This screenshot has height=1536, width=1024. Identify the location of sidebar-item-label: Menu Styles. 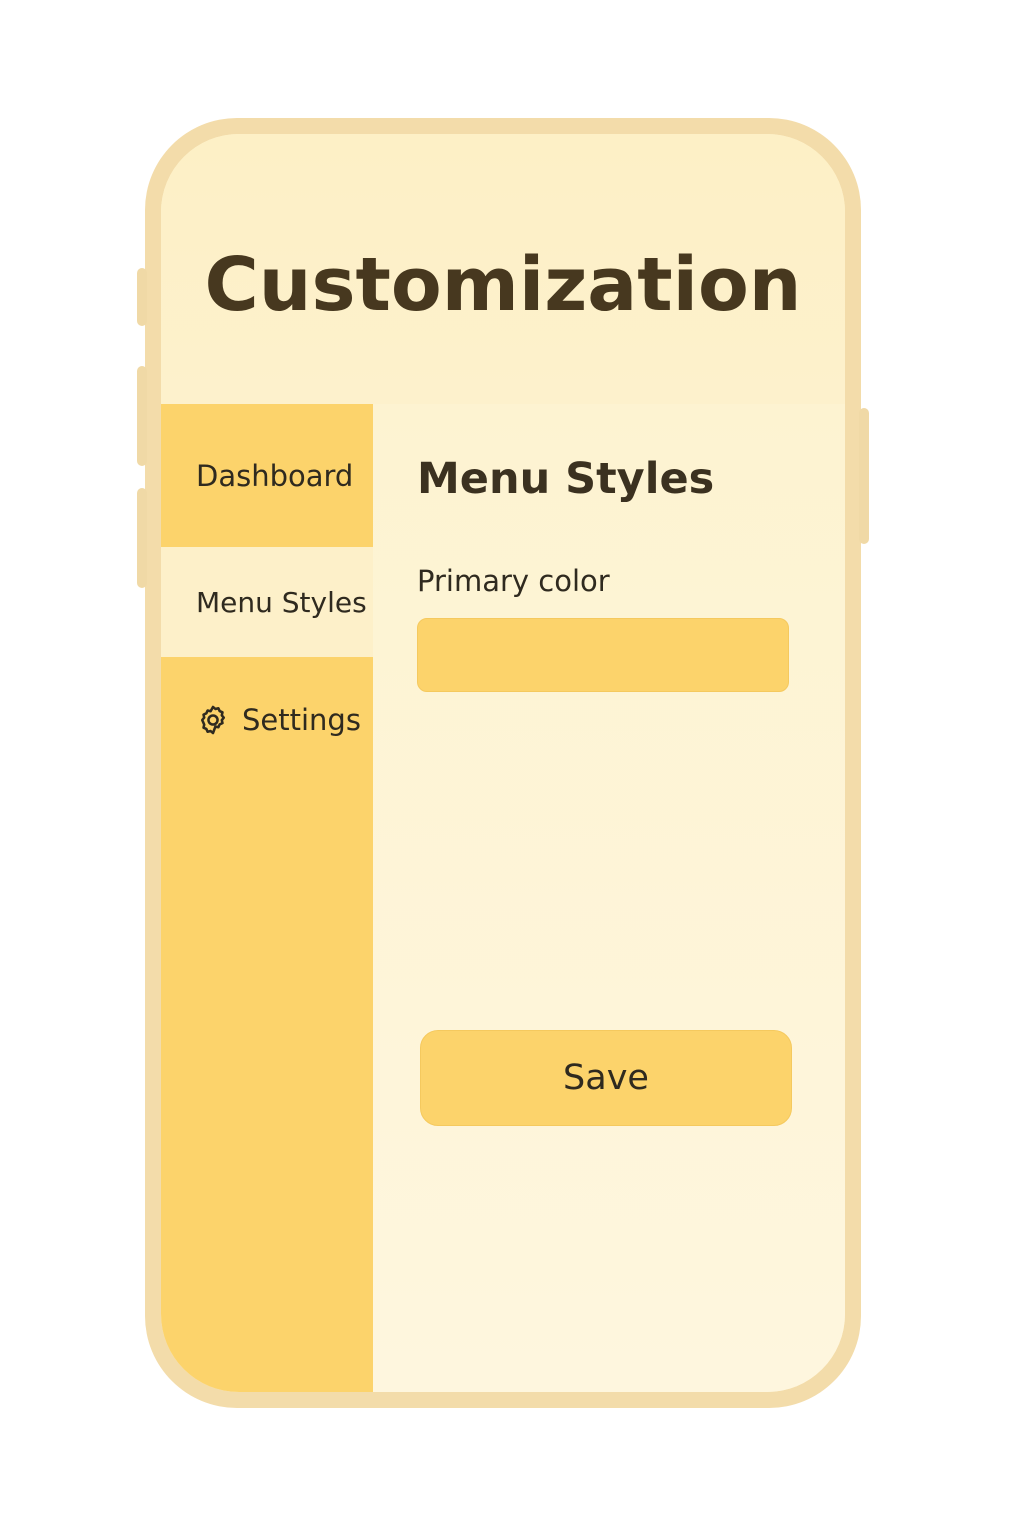
(281, 602).